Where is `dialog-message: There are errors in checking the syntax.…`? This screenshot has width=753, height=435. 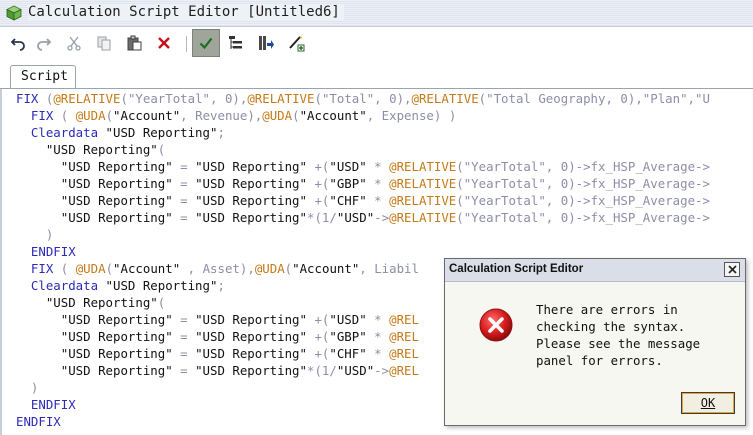
dialog-message: There are errors in checking the syntax.… is located at coordinates (636, 335).